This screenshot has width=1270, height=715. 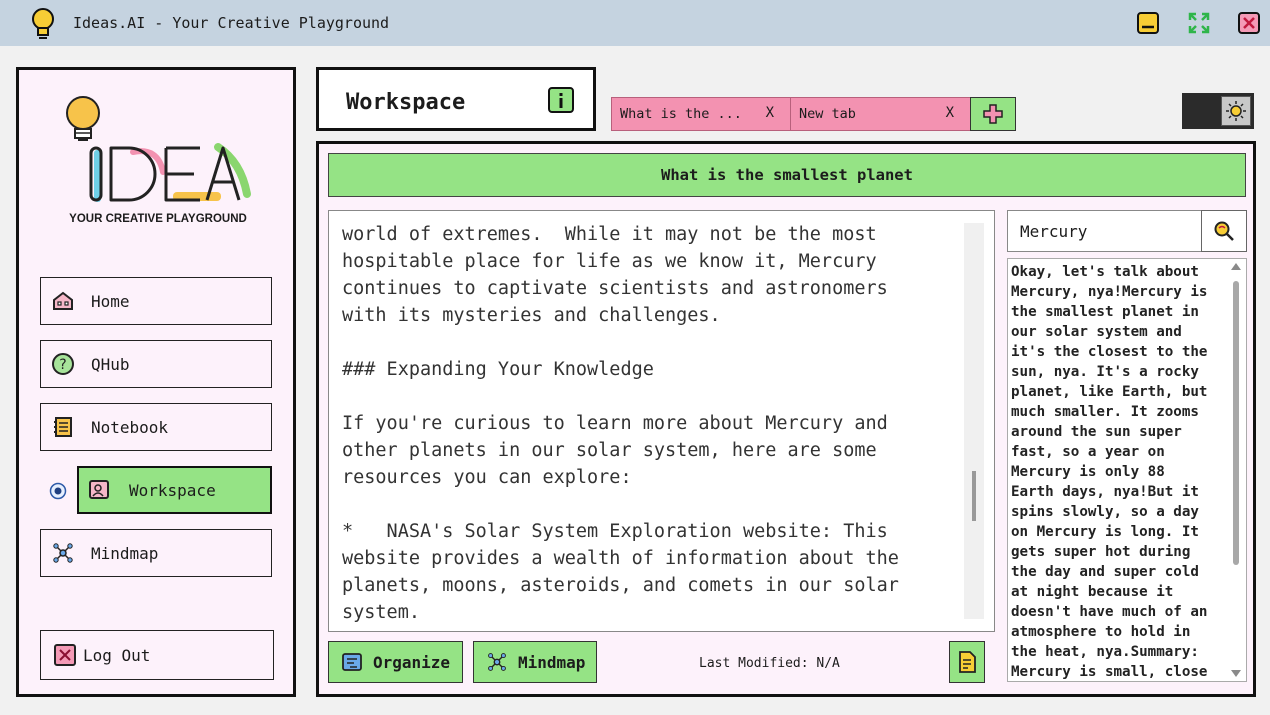 What do you see at coordinates (1199, 23) in the screenshot?
I see `maximize-icon` at bounding box center [1199, 23].